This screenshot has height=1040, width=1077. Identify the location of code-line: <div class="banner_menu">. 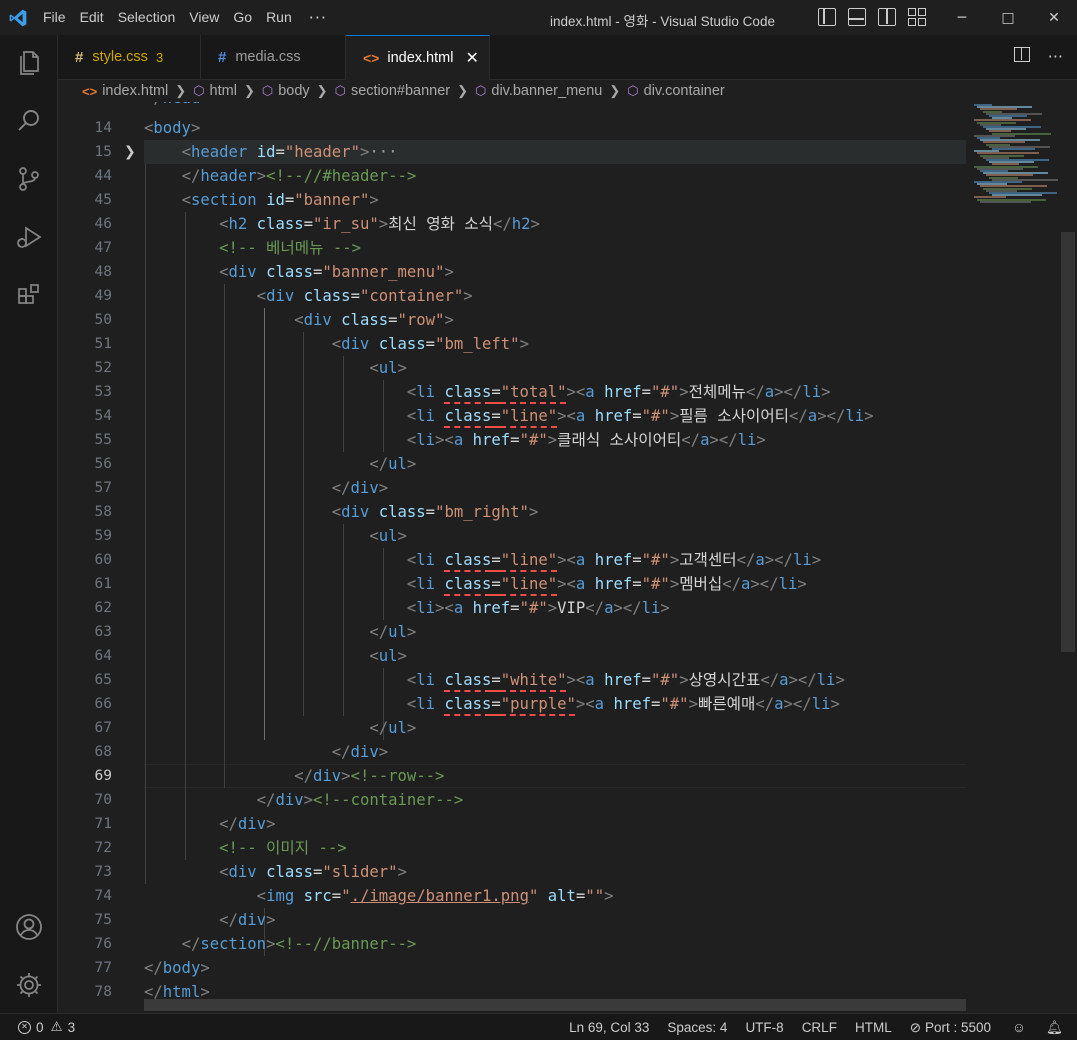
(336, 272).